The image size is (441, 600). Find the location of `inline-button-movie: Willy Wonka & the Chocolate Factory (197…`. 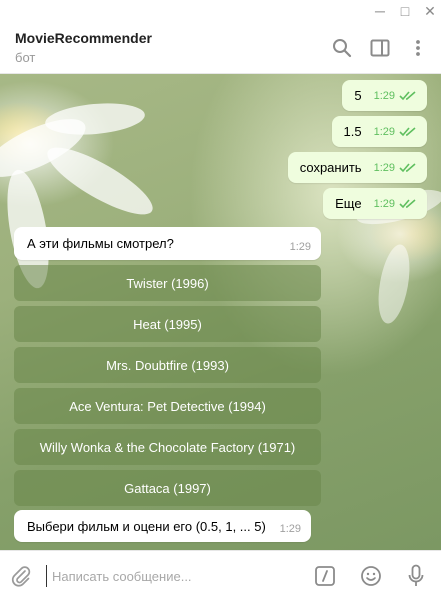

inline-button-movie: Willy Wonka & the Chocolate Factory (197… is located at coordinates (167, 447).